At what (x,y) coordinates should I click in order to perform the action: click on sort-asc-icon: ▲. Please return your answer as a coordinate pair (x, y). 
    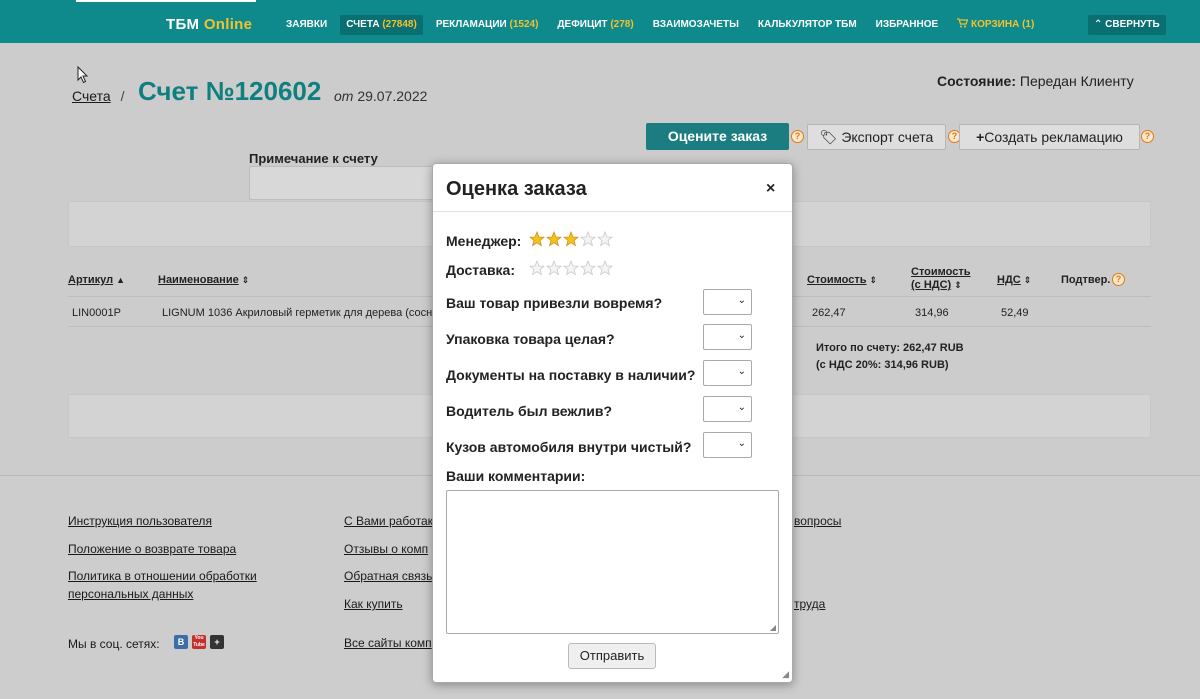
    Looking at the image, I should click on (121, 280).